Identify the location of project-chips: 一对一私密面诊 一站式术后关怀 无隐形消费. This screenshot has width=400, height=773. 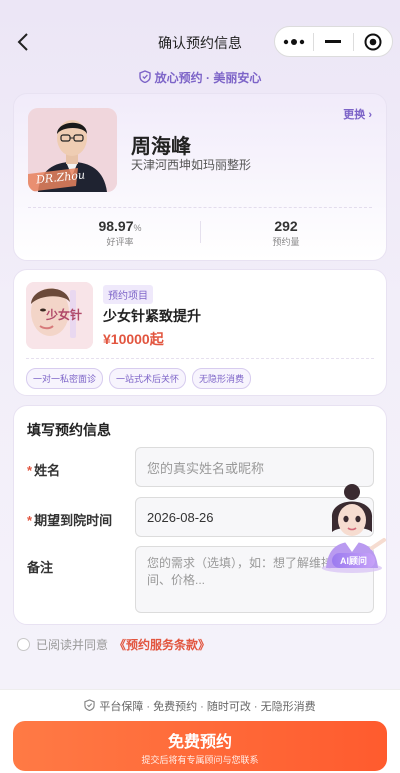
(139, 378).